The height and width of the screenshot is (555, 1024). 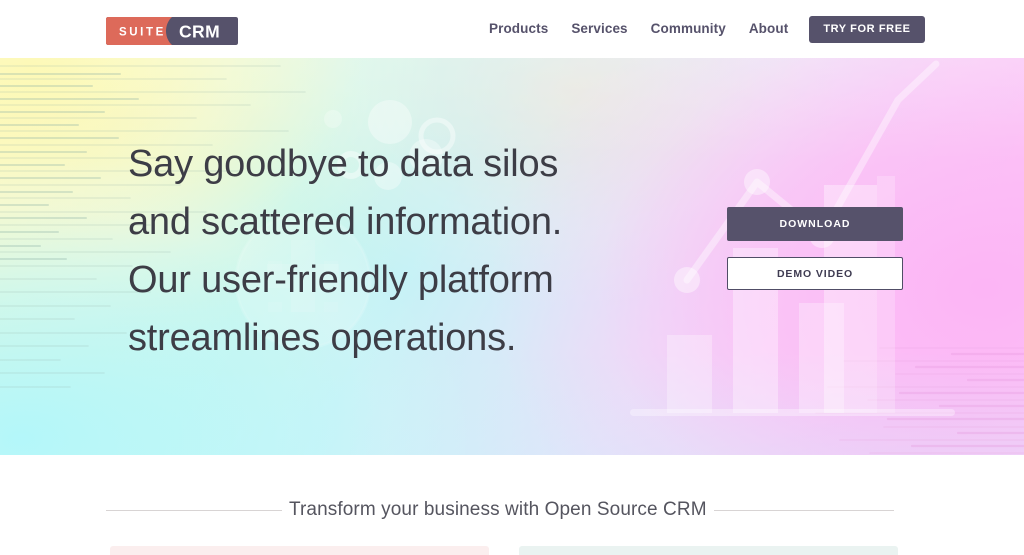 What do you see at coordinates (322, 338) in the screenshot?
I see `headline-line-4: streamlines operations.` at bounding box center [322, 338].